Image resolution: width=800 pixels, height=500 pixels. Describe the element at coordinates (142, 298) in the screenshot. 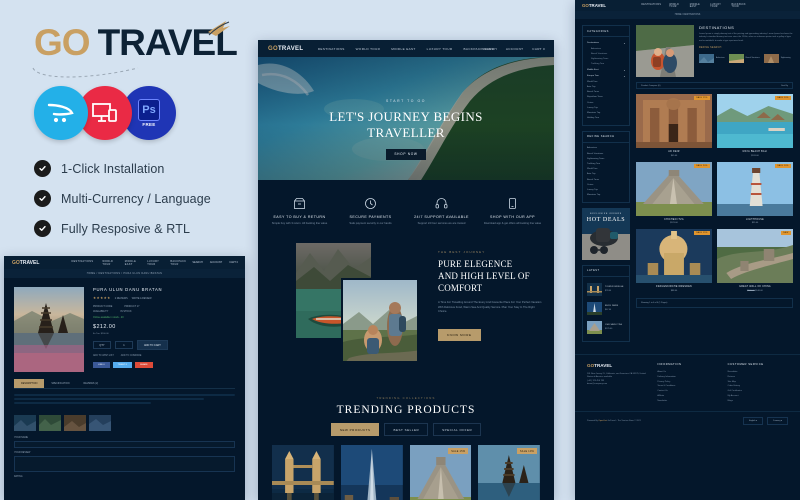

I see `write-review-link: WRITE A REVIEW` at that location.